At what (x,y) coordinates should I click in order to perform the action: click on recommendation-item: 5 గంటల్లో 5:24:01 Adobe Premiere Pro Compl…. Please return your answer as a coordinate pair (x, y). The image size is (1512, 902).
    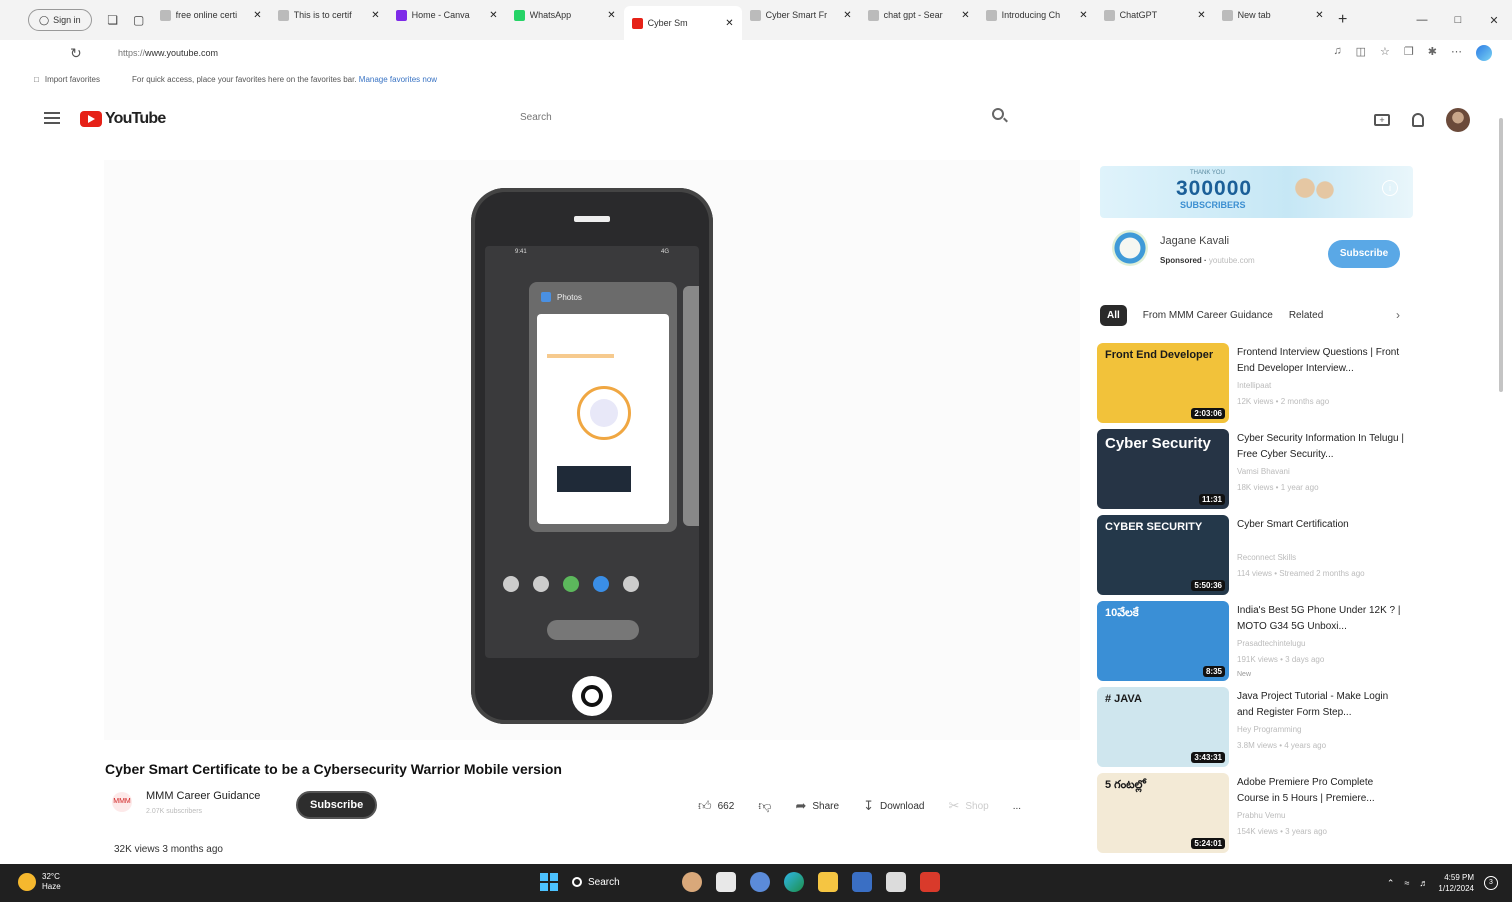
    Looking at the image, I should click on (1252, 816).